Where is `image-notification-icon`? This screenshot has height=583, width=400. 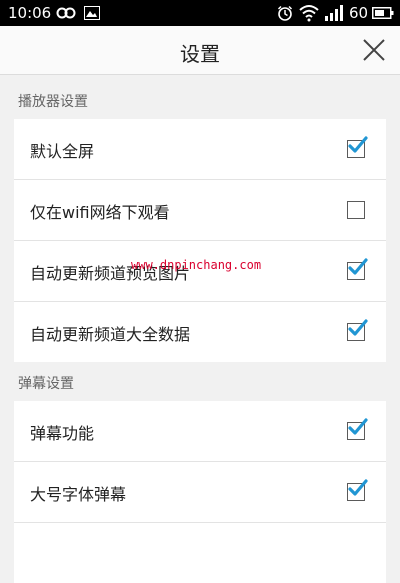 image-notification-icon is located at coordinates (92, 13).